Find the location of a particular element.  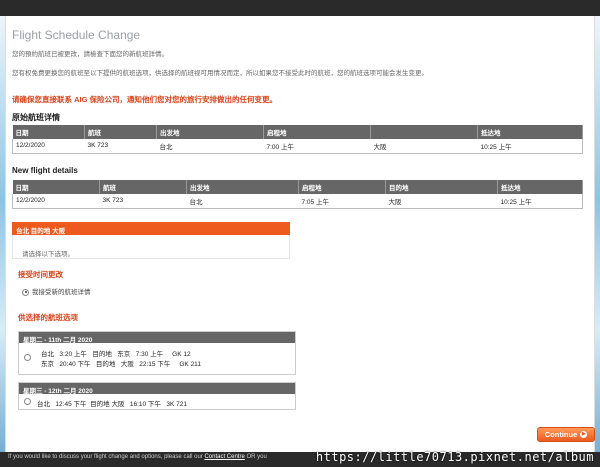

seg-arr: 16:10 下午 is located at coordinates (145, 404).